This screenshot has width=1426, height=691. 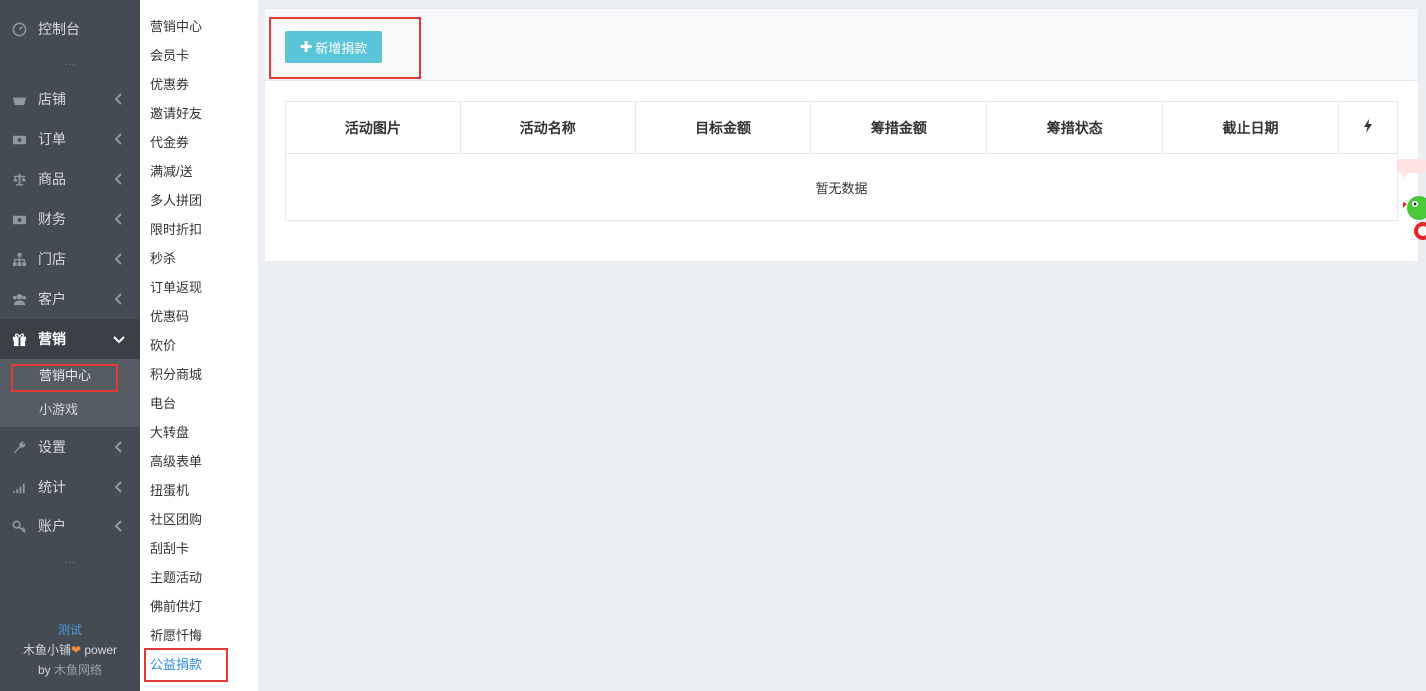 I want to click on add-donation-button: ✚ 新增捐款, so click(x=333, y=47).